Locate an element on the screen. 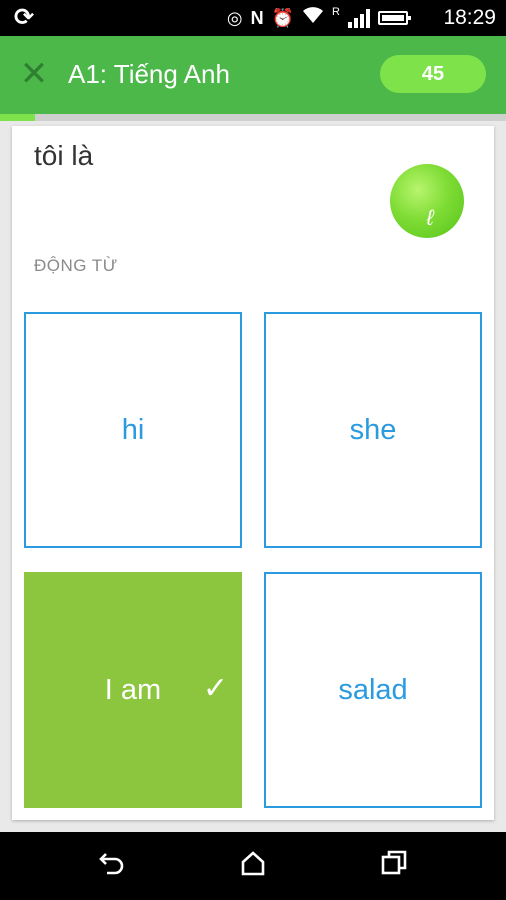 This screenshot has width=506, height=900. close-icon: ✕ is located at coordinates (34, 74).